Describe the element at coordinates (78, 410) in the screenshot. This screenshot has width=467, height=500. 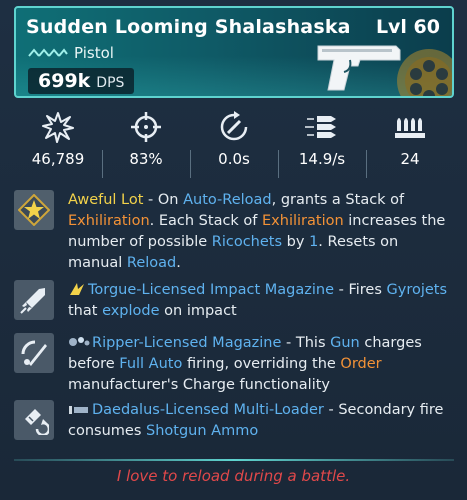
I see `daedalus-flare-icon` at that location.